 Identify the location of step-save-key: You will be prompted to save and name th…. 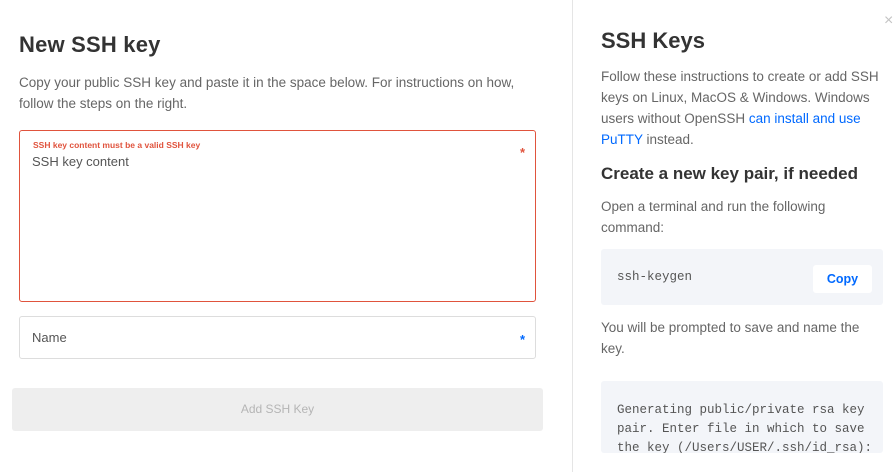
(730, 338).